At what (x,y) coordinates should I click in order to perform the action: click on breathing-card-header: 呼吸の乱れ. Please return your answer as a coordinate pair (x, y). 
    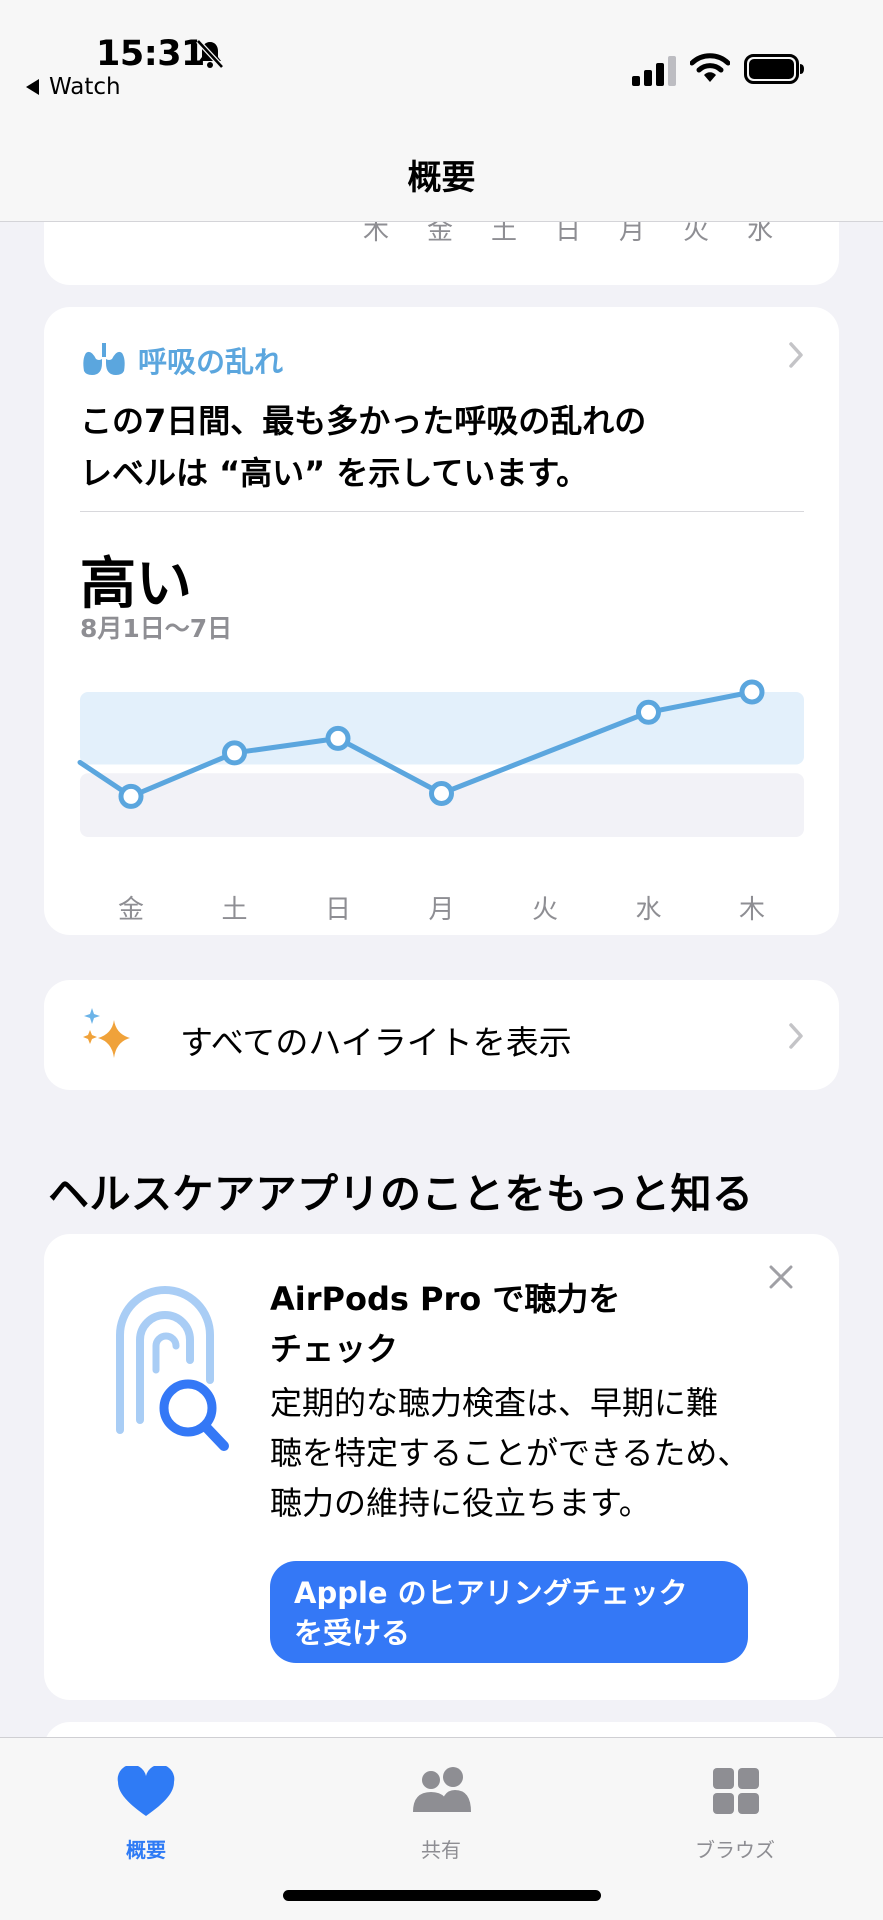
    Looking at the image, I should click on (182, 360).